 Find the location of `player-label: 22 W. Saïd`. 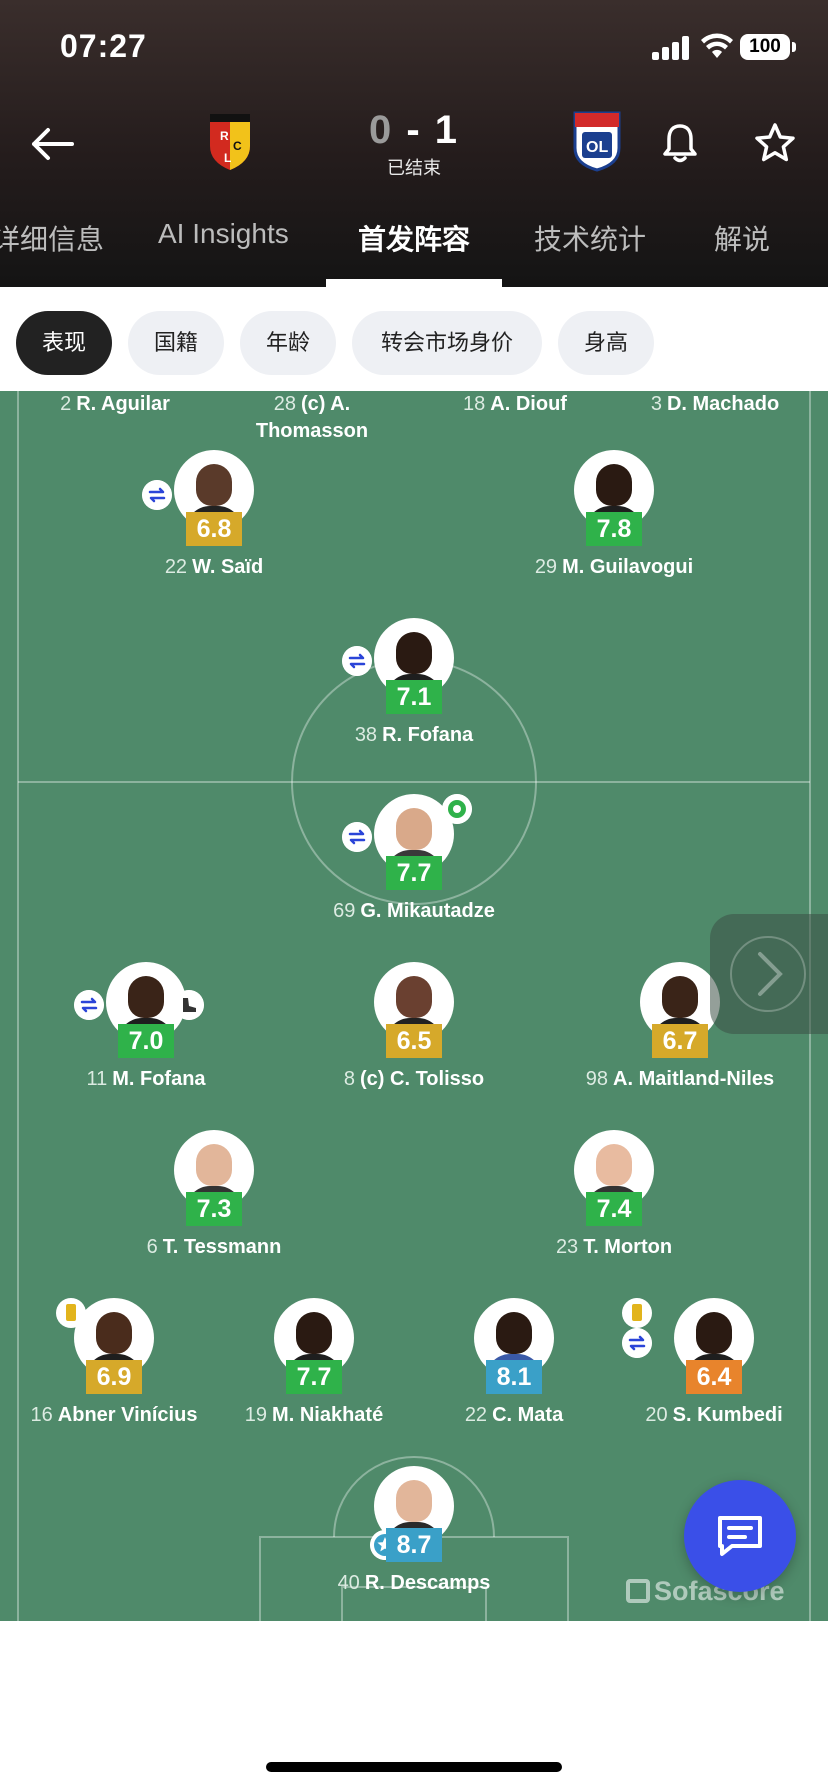

player-label: 22 W. Saïd is located at coordinates (214, 567).